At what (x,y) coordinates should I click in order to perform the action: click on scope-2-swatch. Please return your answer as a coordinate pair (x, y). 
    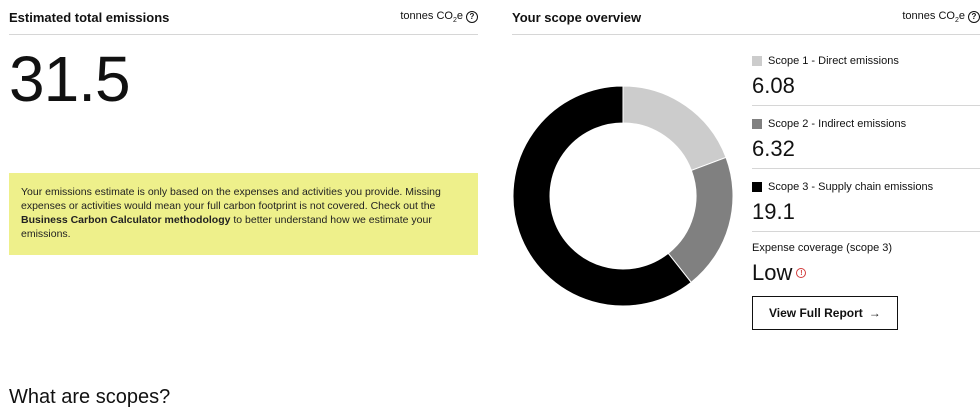
    Looking at the image, I should click on (757, 124).